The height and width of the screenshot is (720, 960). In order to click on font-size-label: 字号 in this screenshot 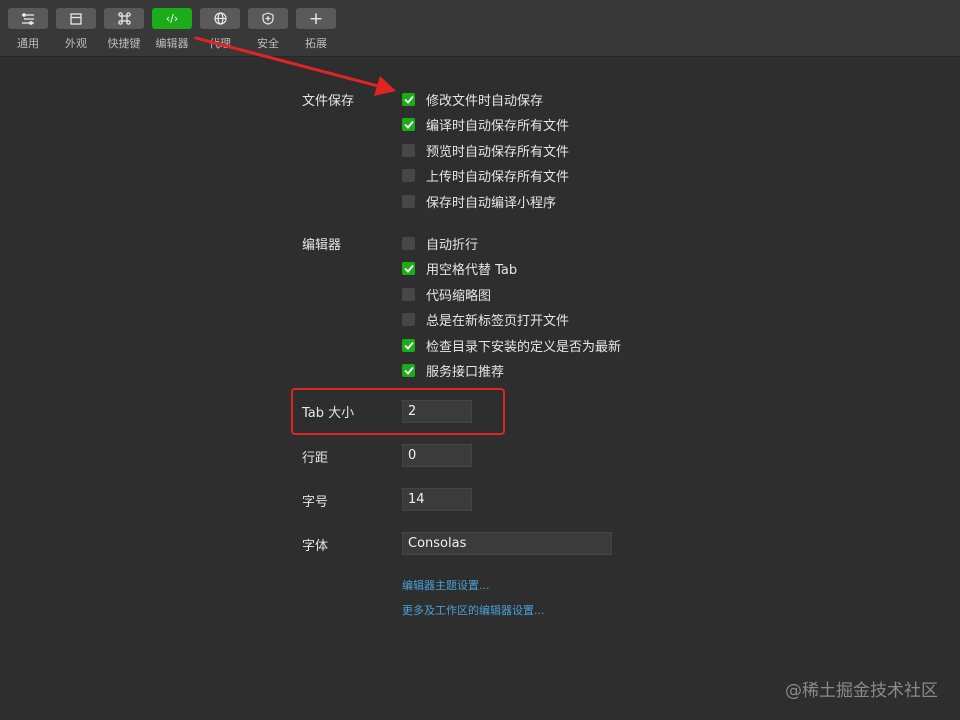, I will do `click(315, 502)`.